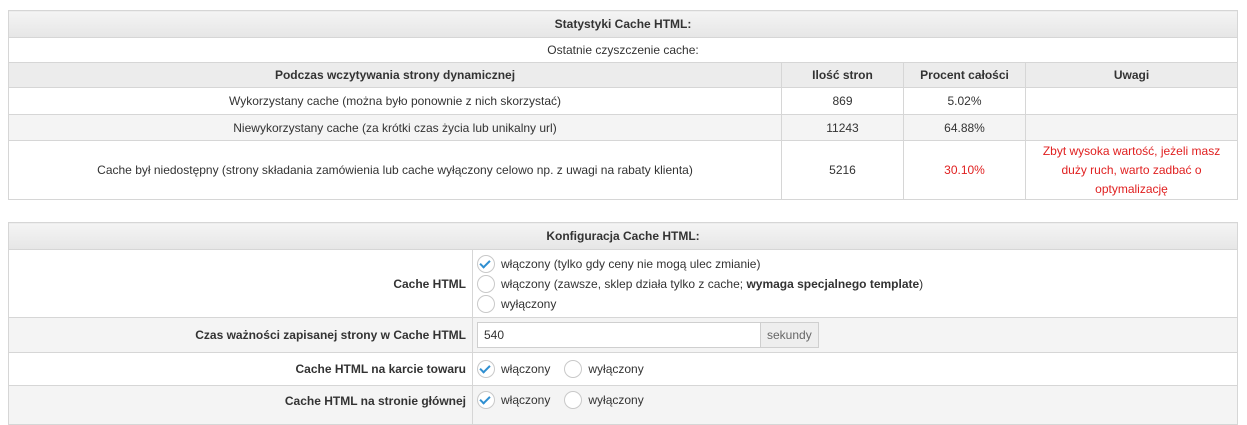  What do you see at coordinates (857, 304) in the screenshot?
I see `cache-mode-option-disabled: wyłączony` at bounding box center [857, 304].